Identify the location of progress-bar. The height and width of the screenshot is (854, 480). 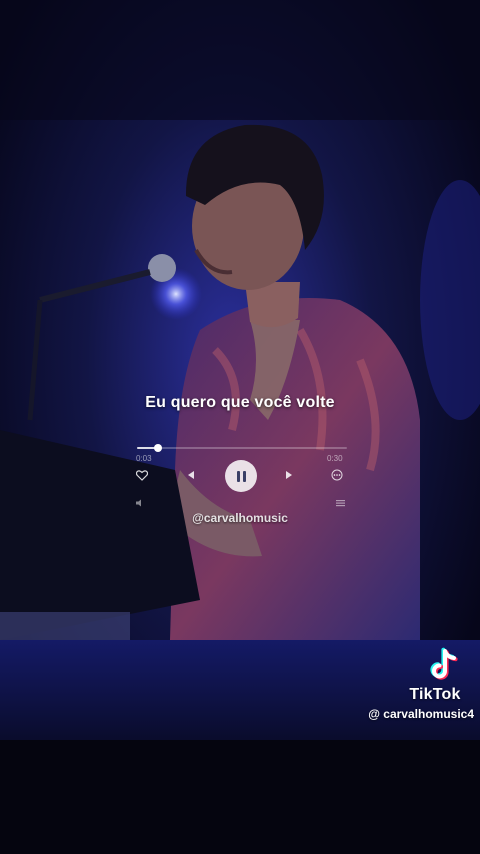
(242, 448).